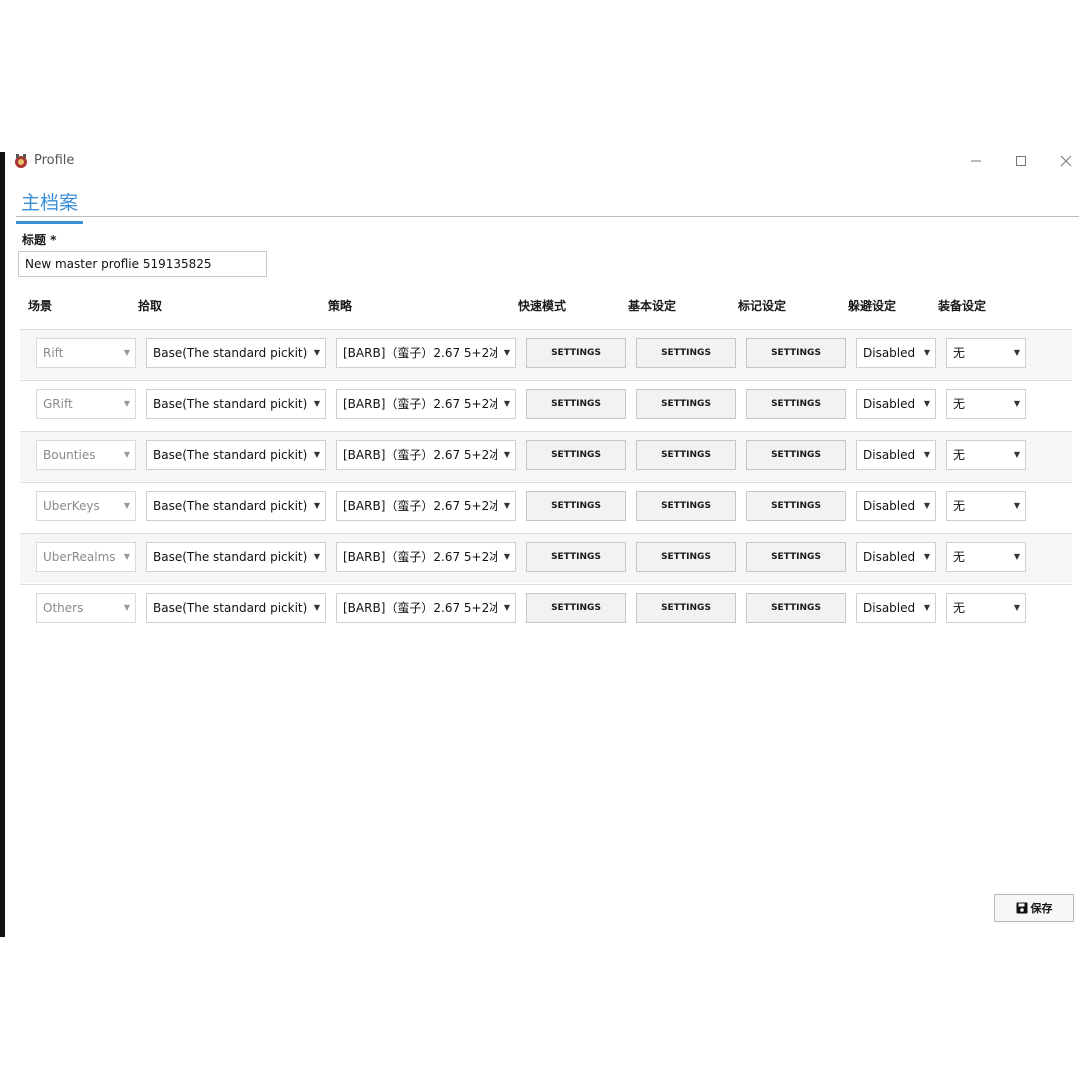 The height and width of the screenshot is (1089, 1089). I want to click on scene-dropdown: Bounties ▼, so click(86, 455).